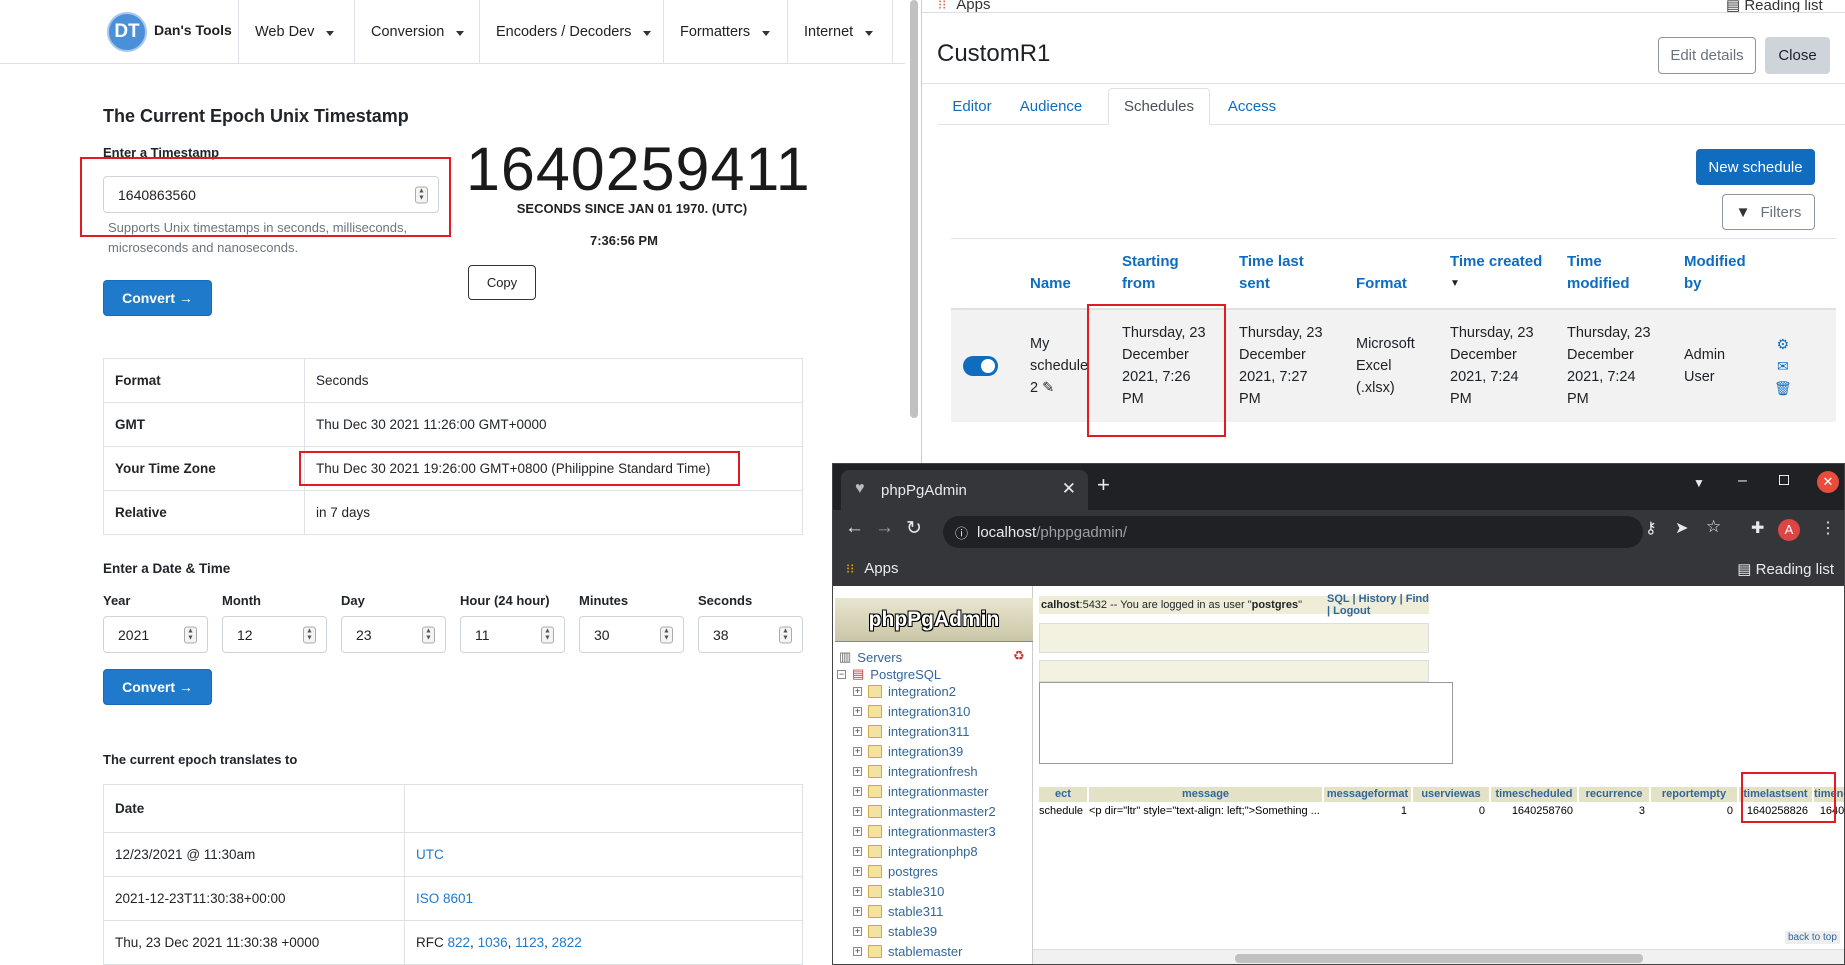 The height and width of the screenshot is (965, 1845). What do you see at coordinates (1246, 723) in the screenshot?
I see `sql-textarea` at bounding box center [1246, 723].